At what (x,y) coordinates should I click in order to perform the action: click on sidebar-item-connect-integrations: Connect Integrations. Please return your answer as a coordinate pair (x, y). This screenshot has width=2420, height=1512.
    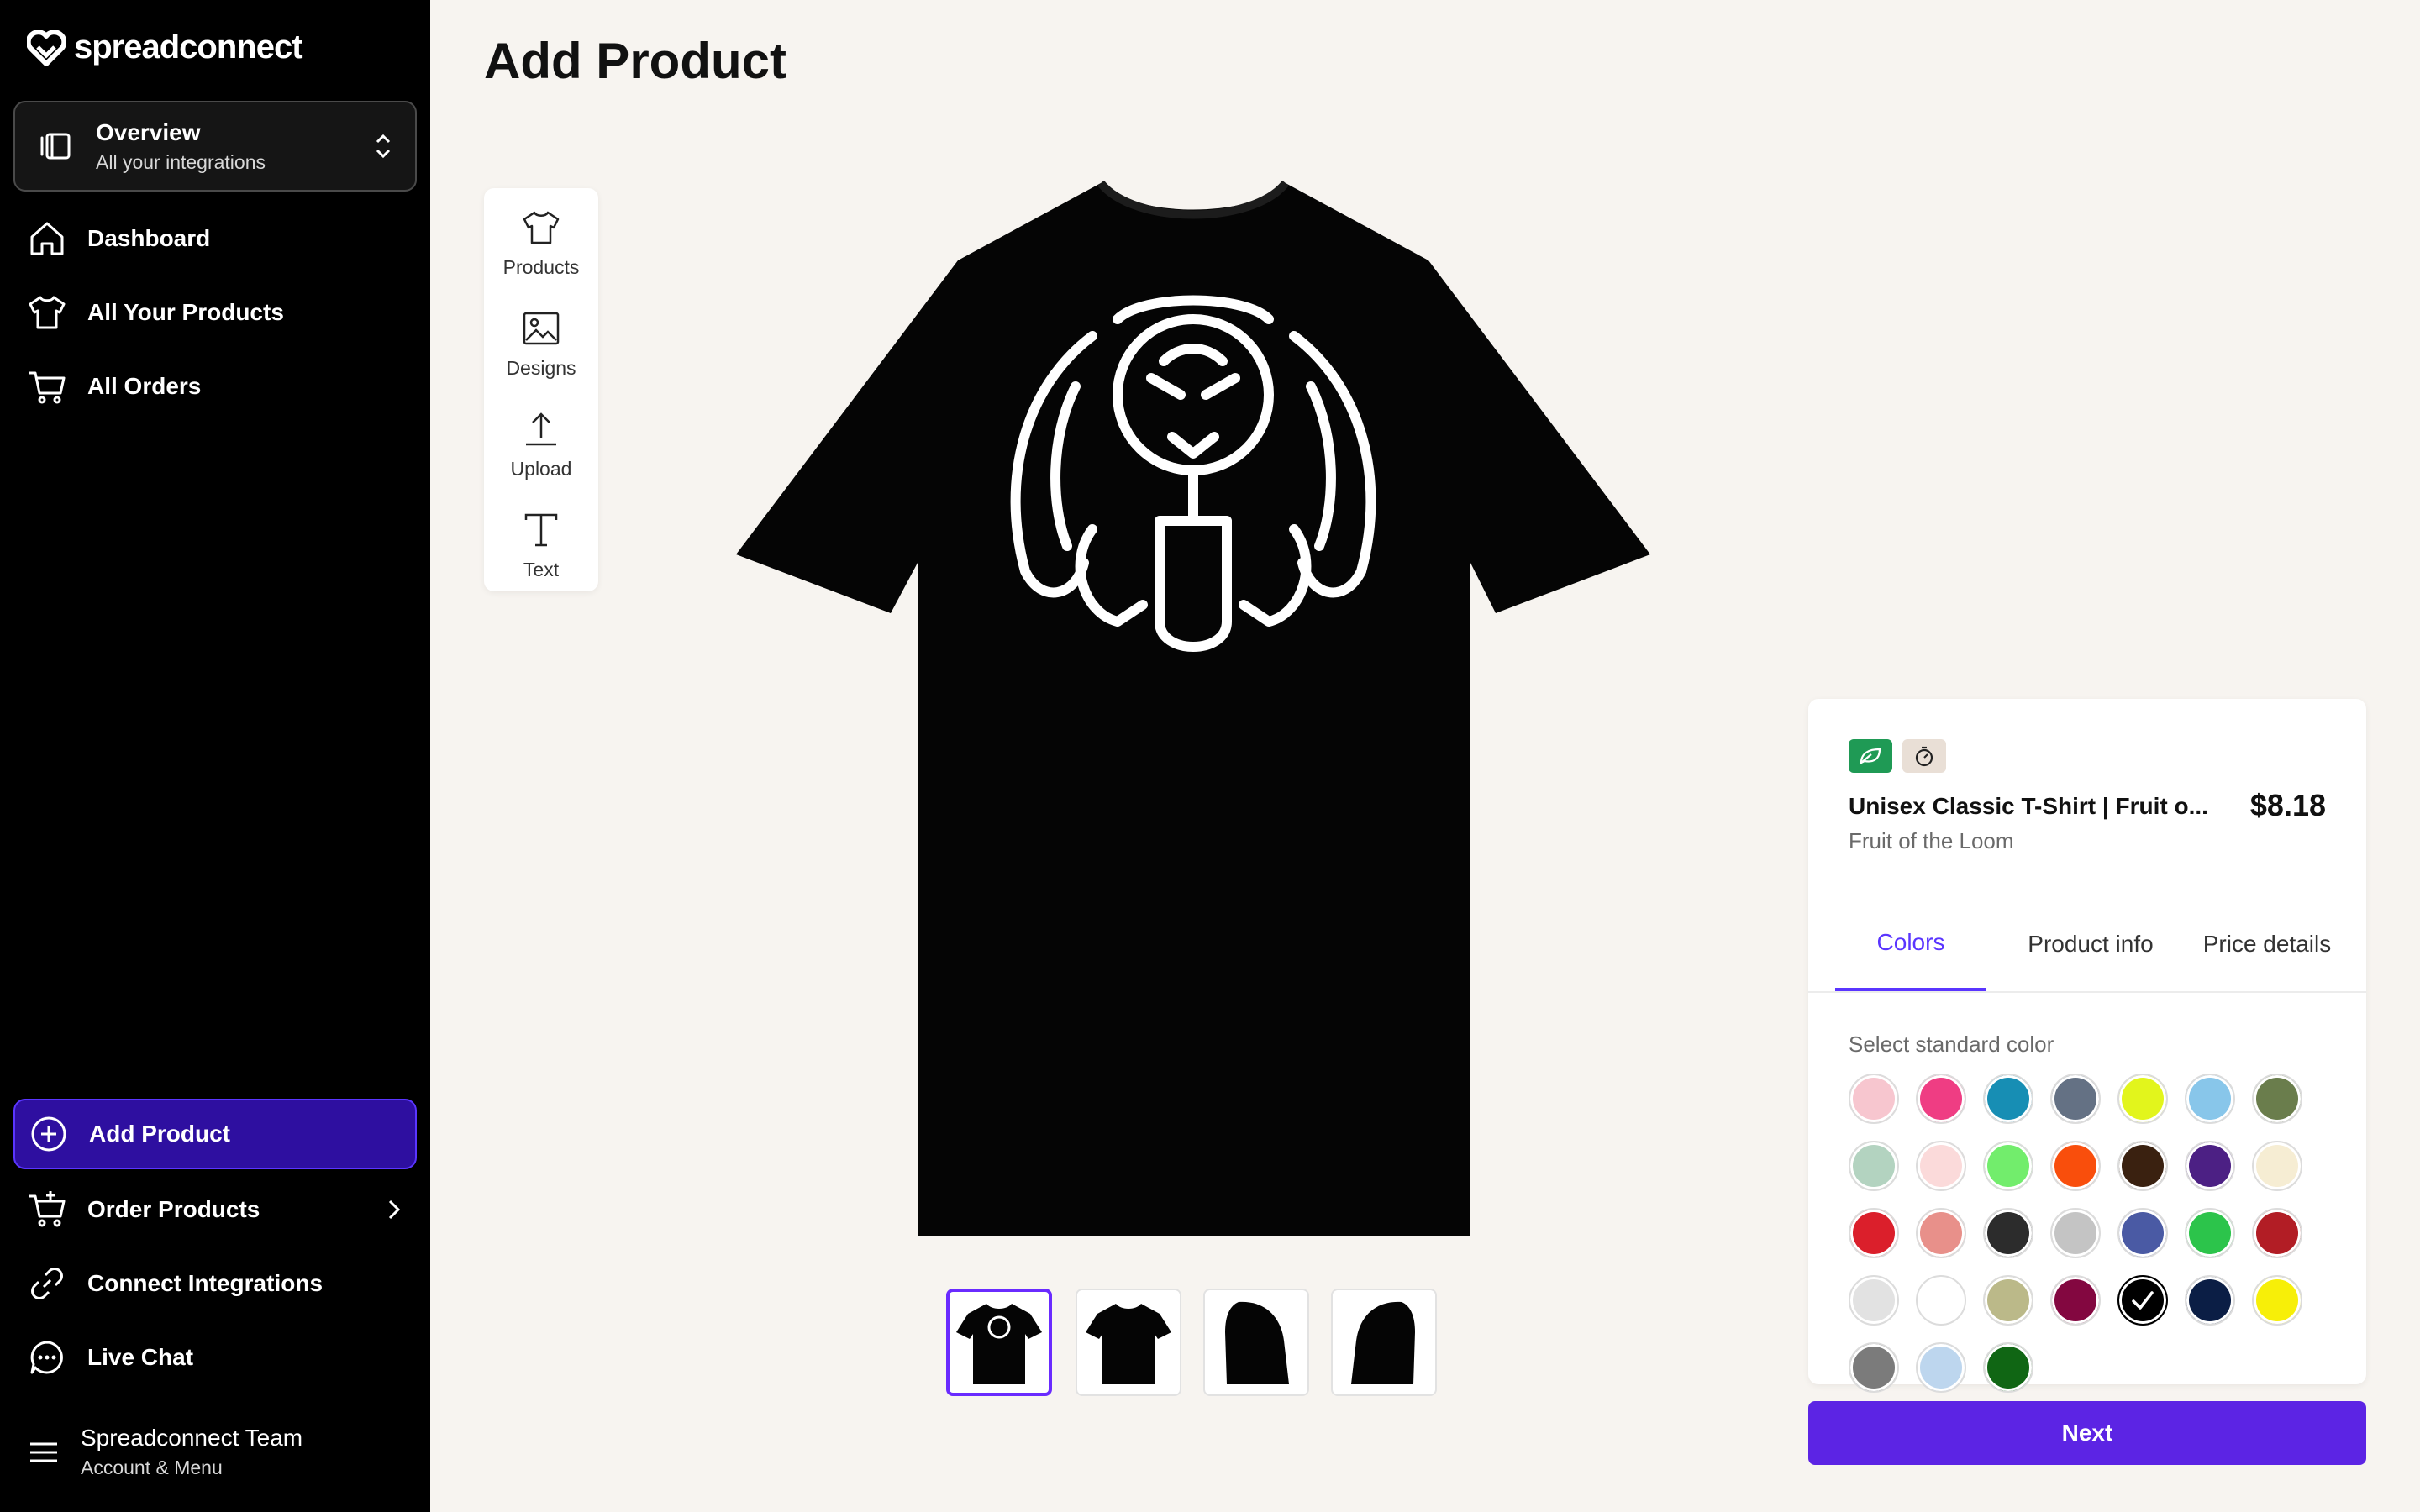
    Looking at the image, I should click on (215, 1283).